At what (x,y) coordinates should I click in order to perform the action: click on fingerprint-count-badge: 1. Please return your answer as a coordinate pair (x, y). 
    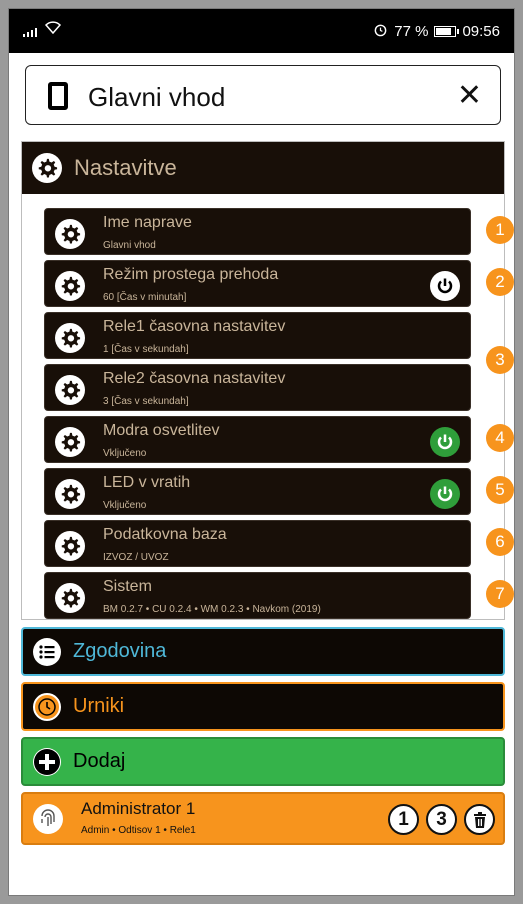
    Looking at the image, I should click on (403, 819).